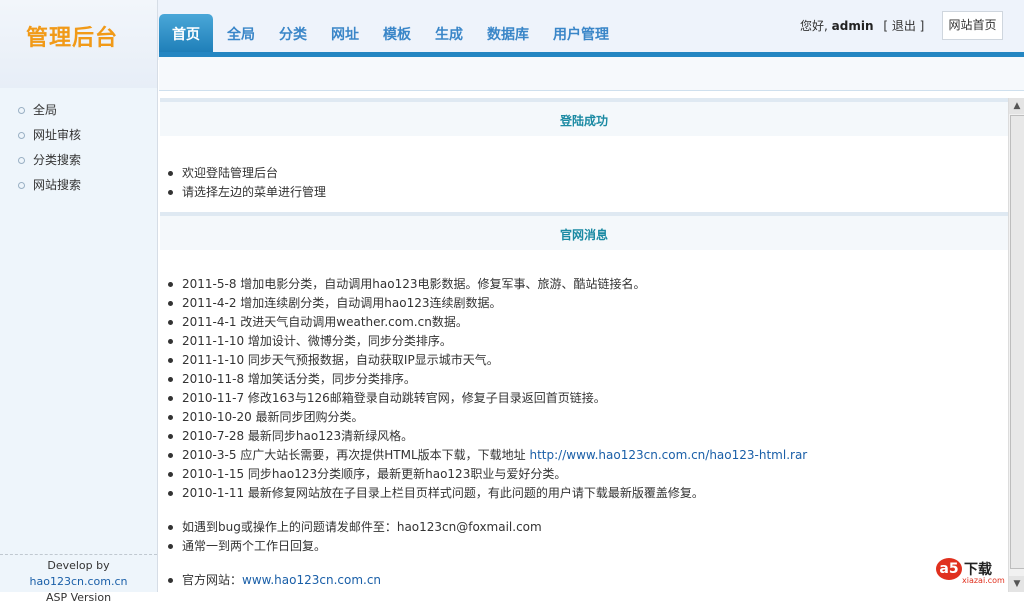  What do you see at coordinates (588, 360) in the screenshot?
I see `list-item: 2011-1-10 同步天气预报数据，自动获取IP显示城市天气。` at bounding box center [588, 360].